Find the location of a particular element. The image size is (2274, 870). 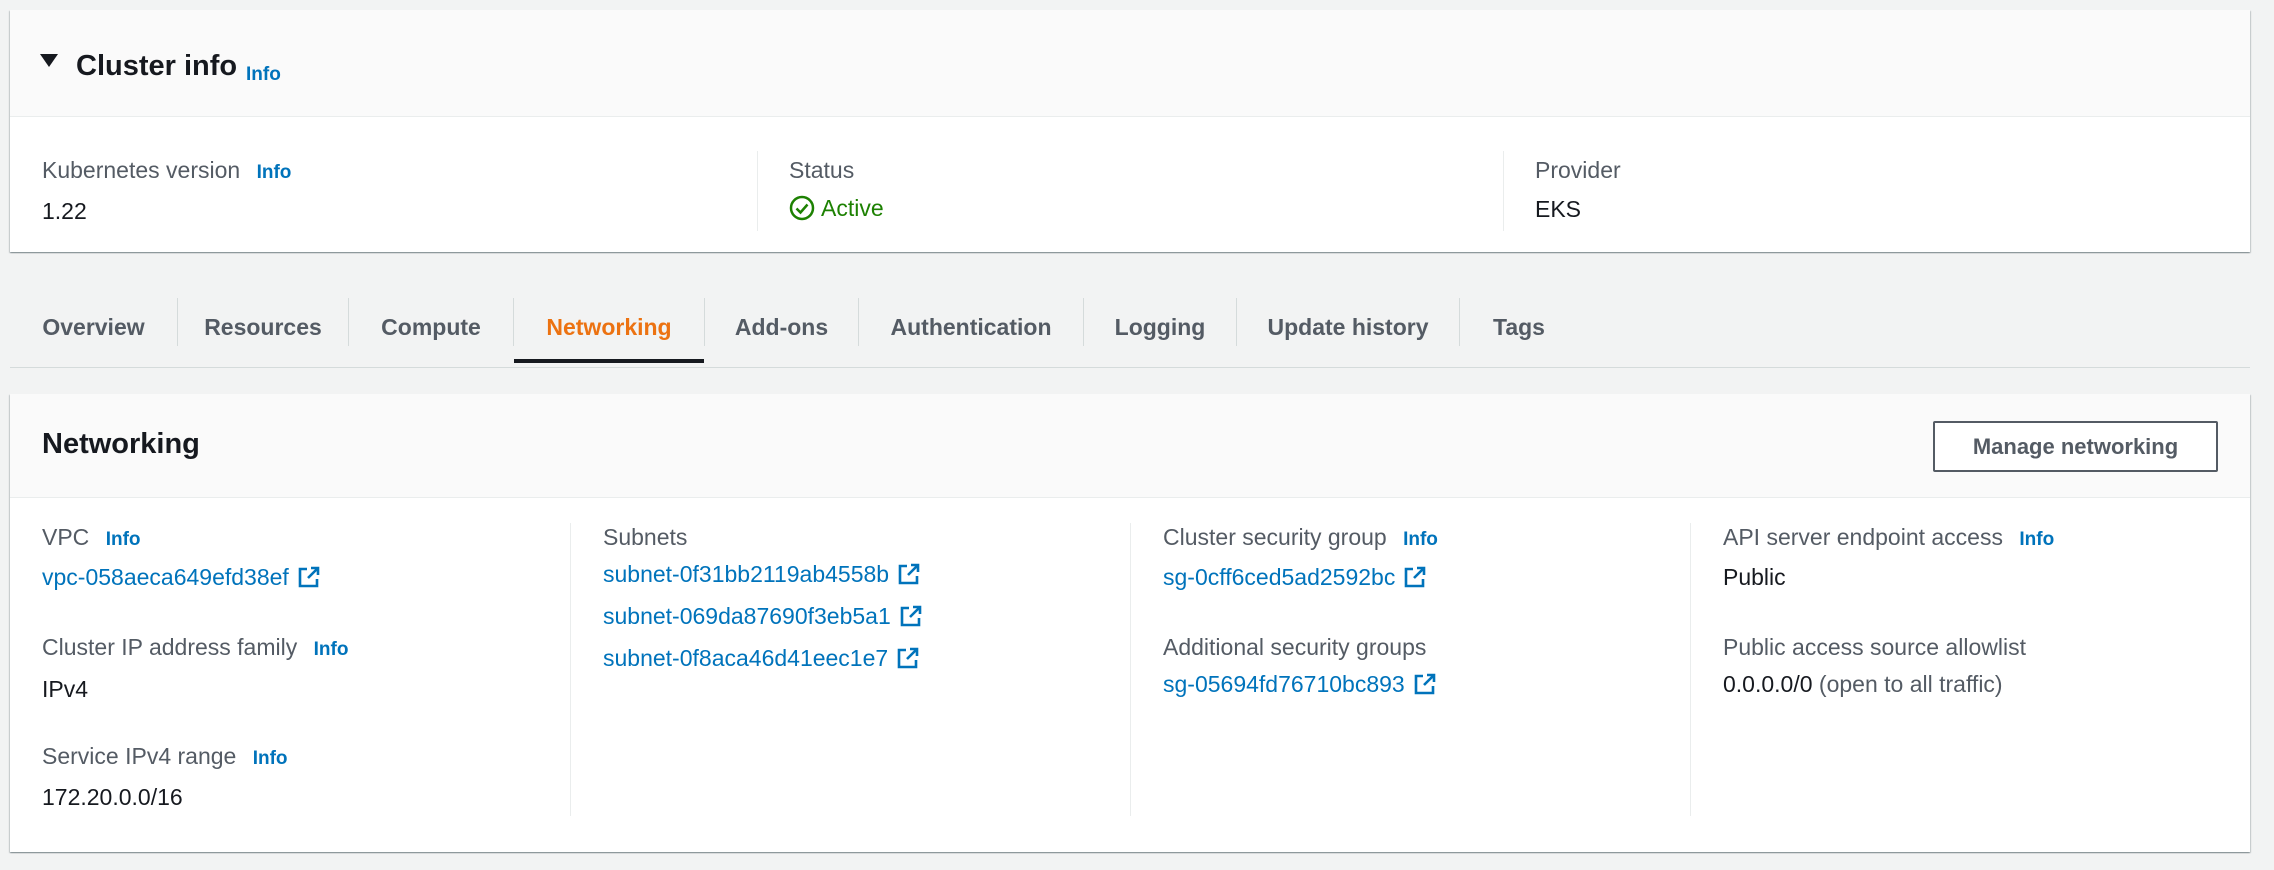

tab-compute: Compute is located at coordinates (431, 327).